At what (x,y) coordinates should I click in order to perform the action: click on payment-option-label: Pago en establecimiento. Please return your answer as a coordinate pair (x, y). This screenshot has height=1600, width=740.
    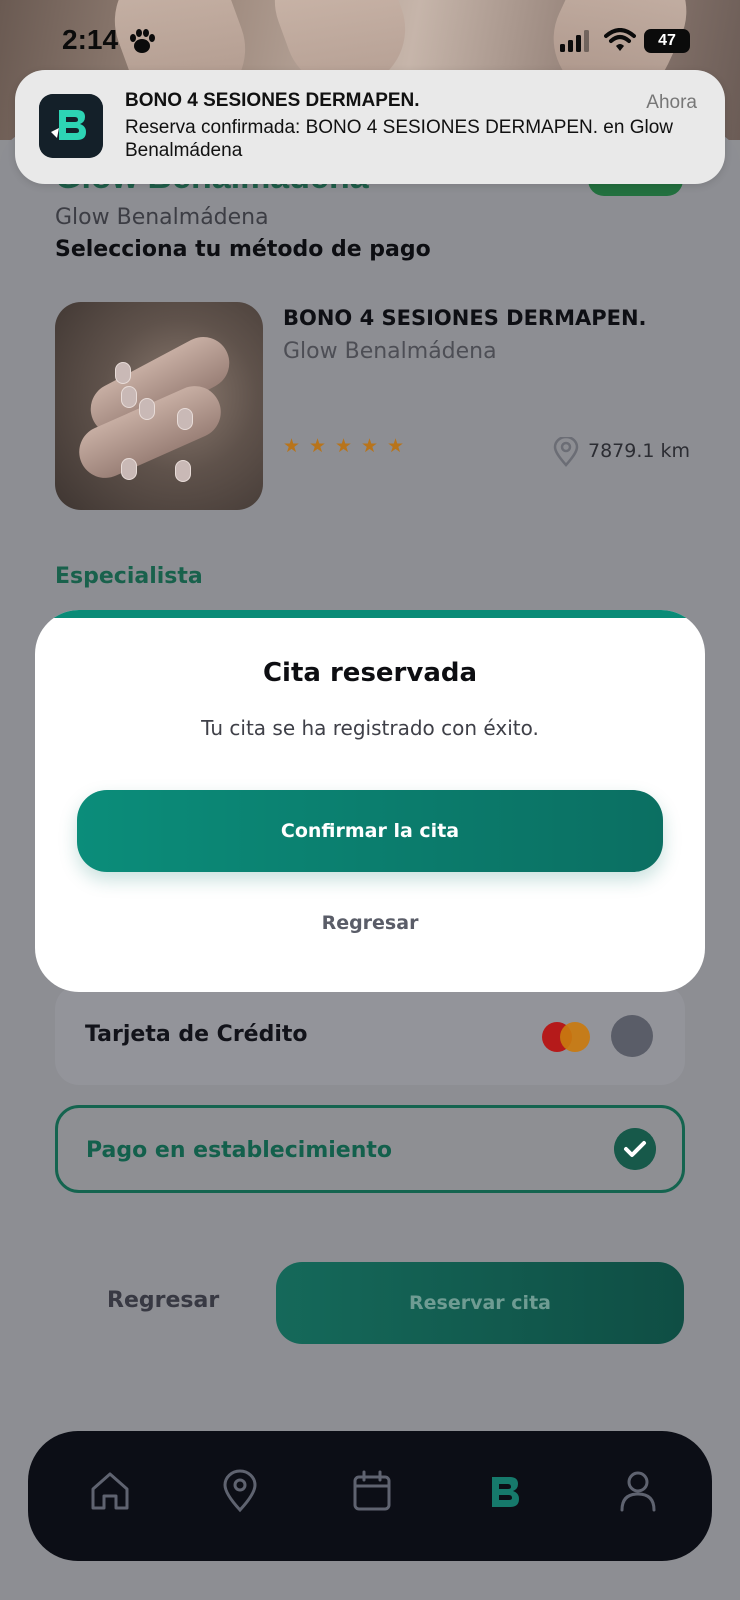
    Looking at the image, I should click on (239, 1150).